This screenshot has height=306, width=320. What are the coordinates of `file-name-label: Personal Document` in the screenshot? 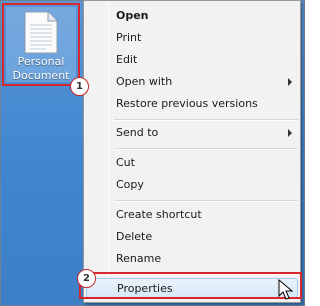 It's located at (41, 69).